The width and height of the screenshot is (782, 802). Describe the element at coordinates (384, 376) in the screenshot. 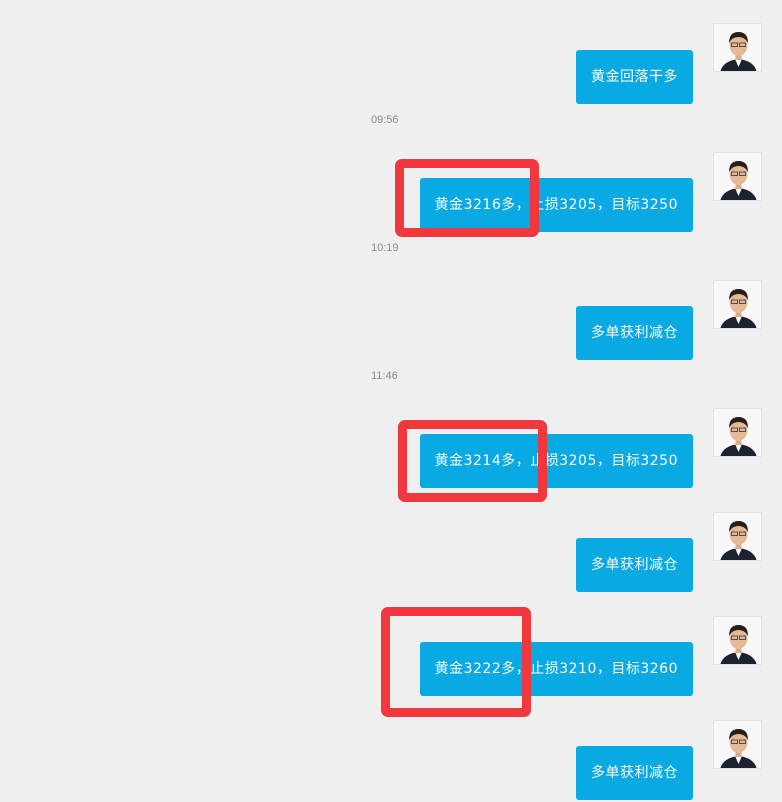

I see `message-timestamp: 11:46` at that location.